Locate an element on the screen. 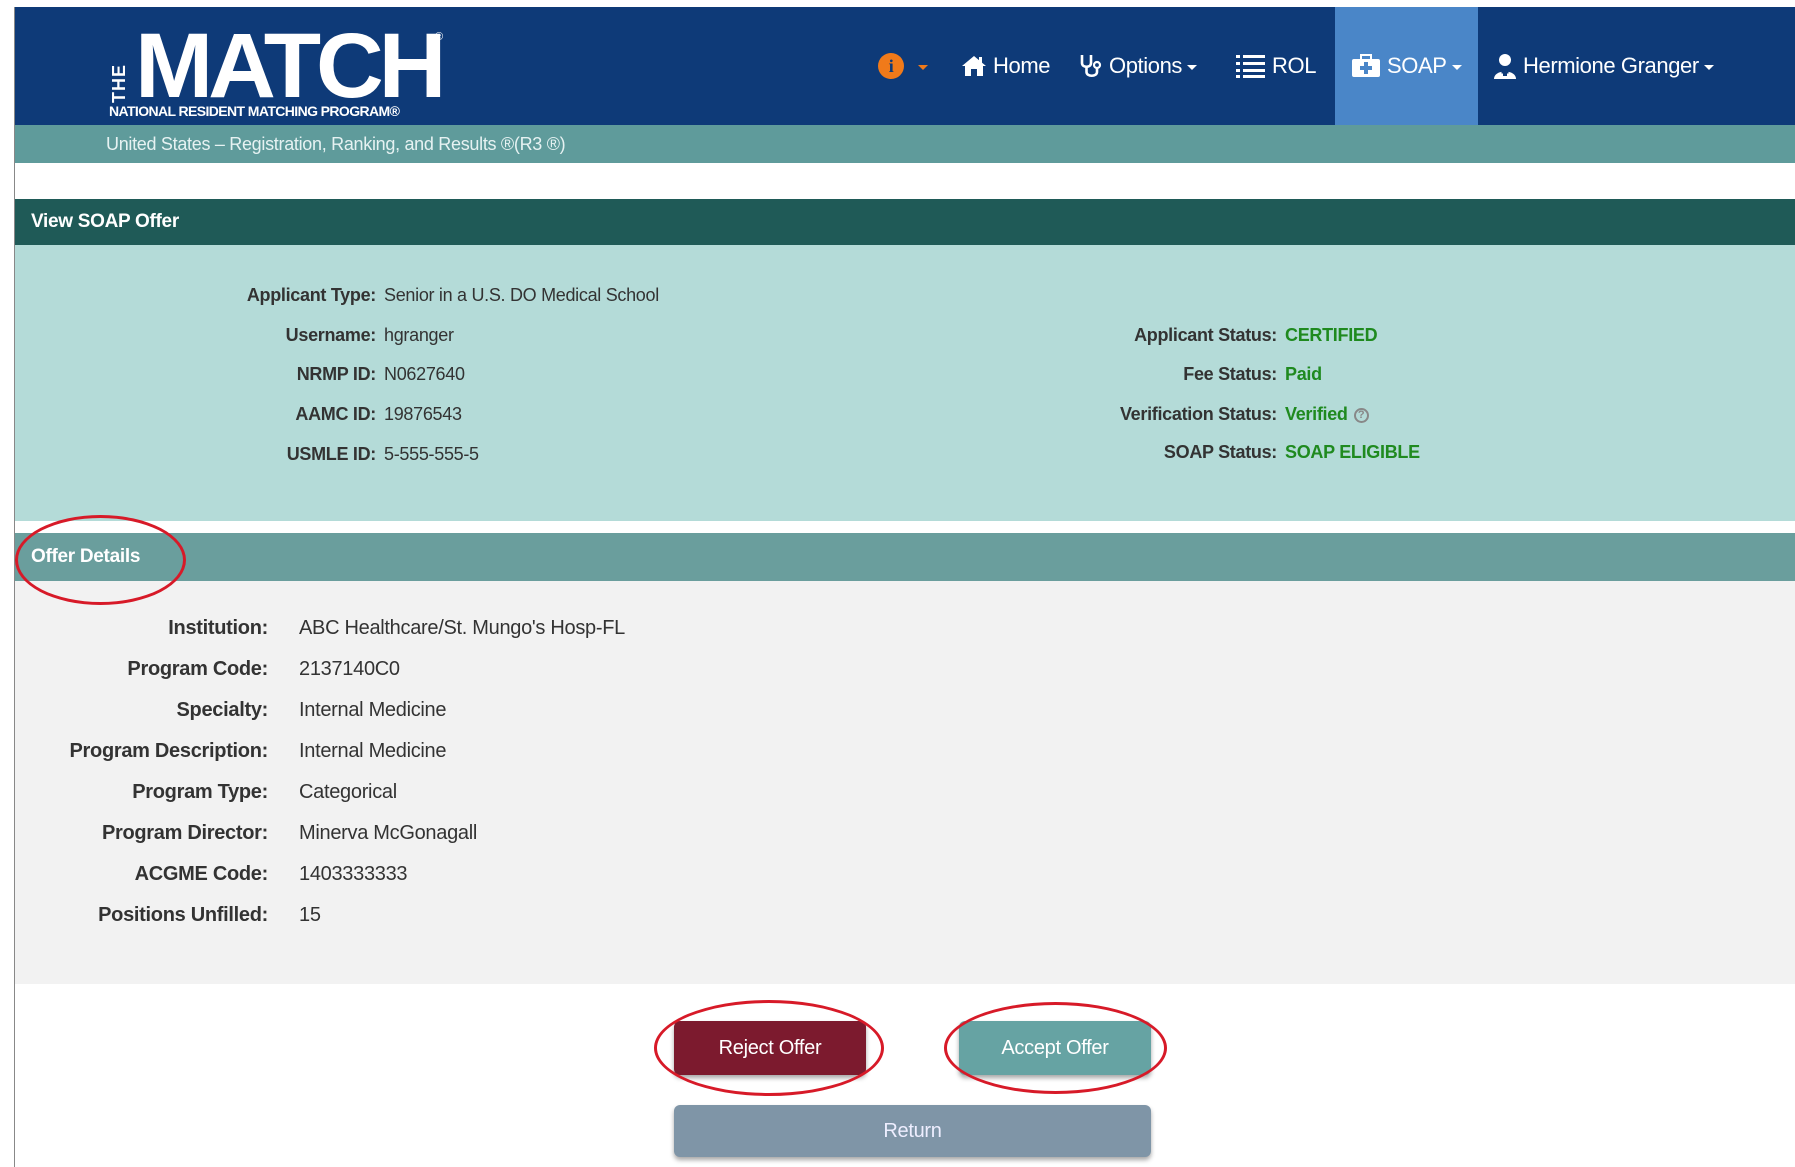 Image resolution: width=1795 pixels, height=1167 pixels. field-value: Senior in a U.S. DO Medical School is located at coordinates (521, 295).